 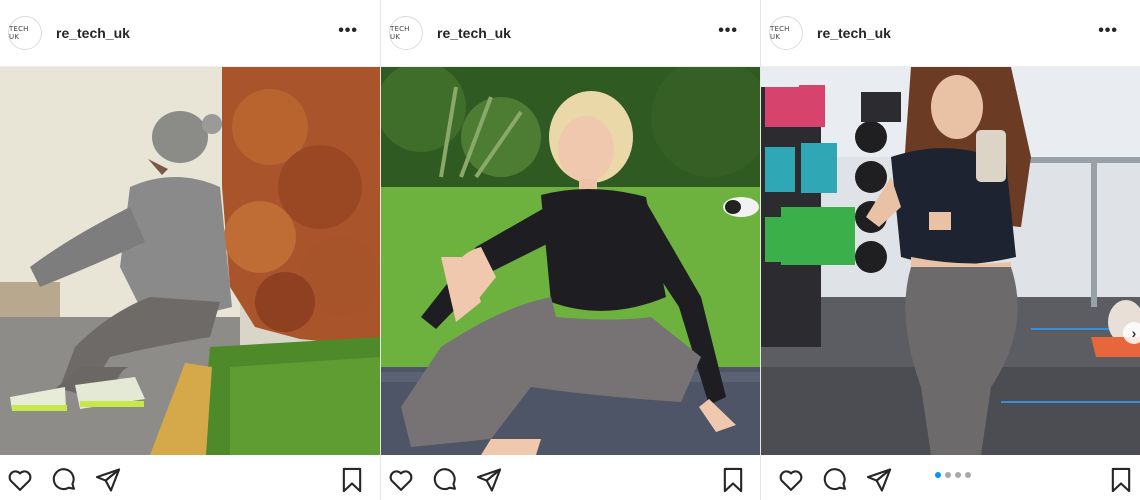 I want to click on chevron-right-icon: ›, so click(x=1131, y=333).